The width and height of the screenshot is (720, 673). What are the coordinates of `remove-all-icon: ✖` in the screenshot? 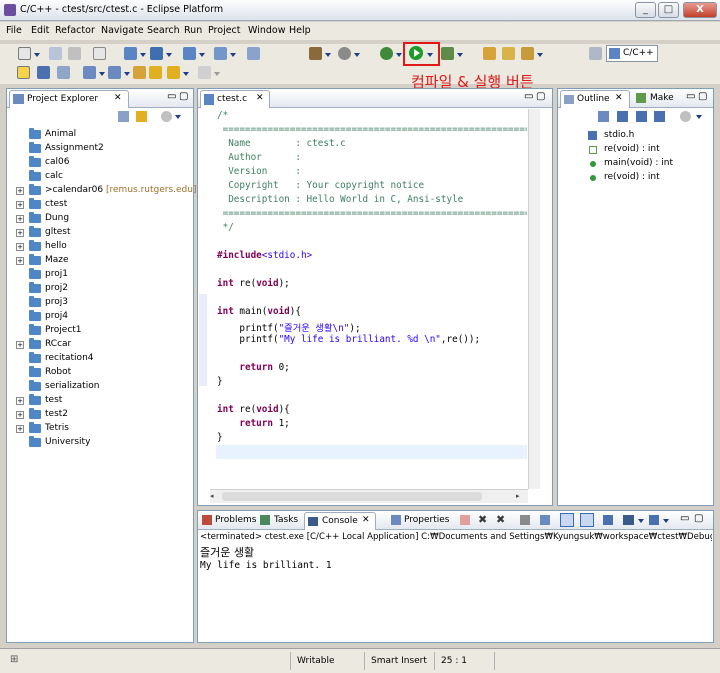 It's located at (501, 519).